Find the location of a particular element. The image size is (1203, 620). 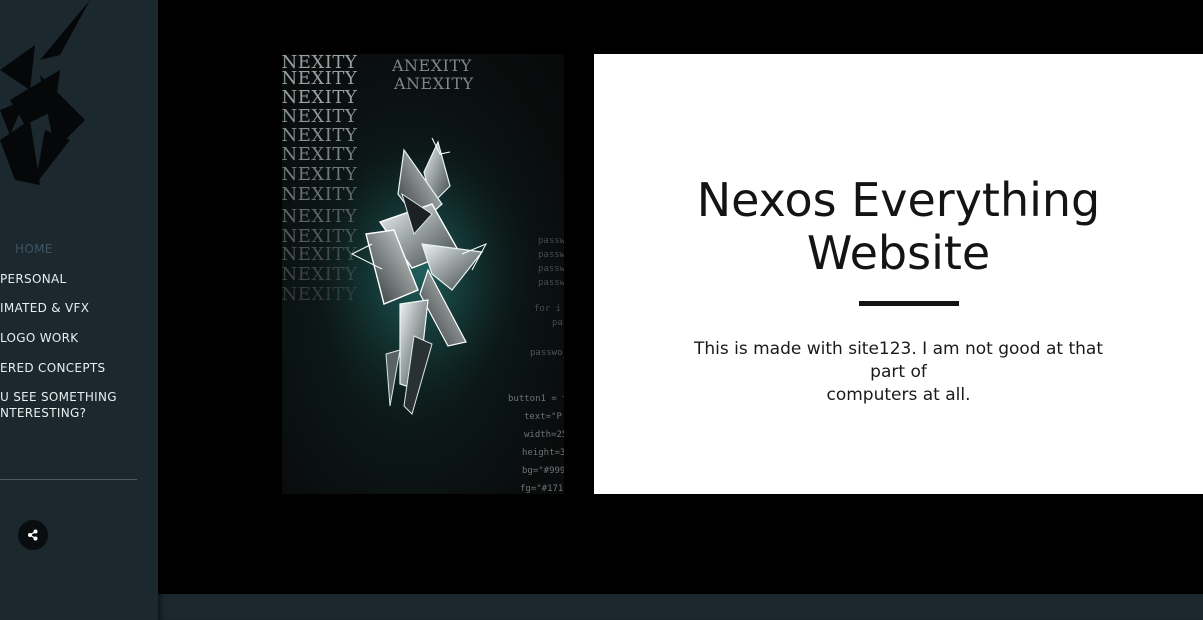

page-title: Nexos Everything Website is located at coordinates (898, 227).